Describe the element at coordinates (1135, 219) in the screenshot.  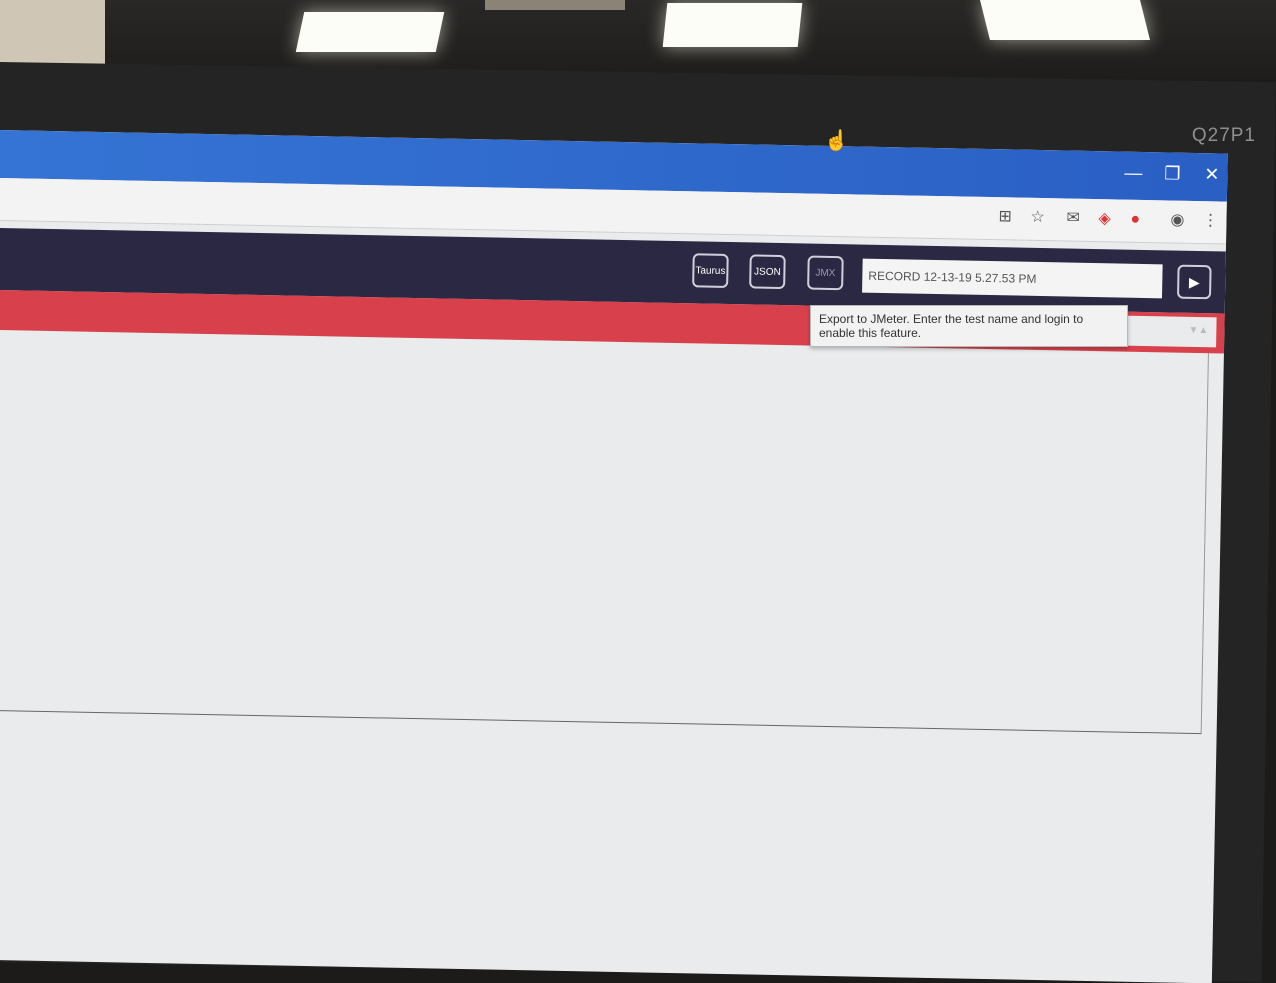
I see `record-extension-icon: ●` at that location.